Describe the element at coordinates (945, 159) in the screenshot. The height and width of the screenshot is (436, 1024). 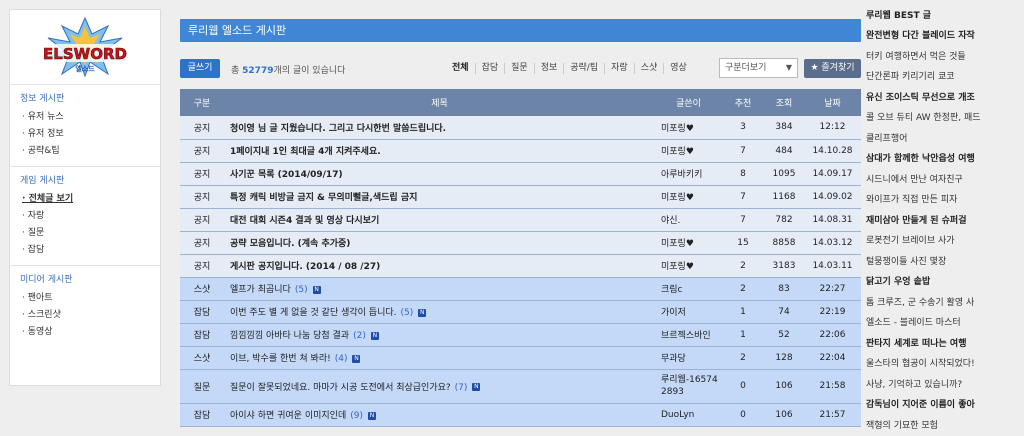
I see `best-post-link: 삼대가 함께한 낙안읍성 여행` at that location.